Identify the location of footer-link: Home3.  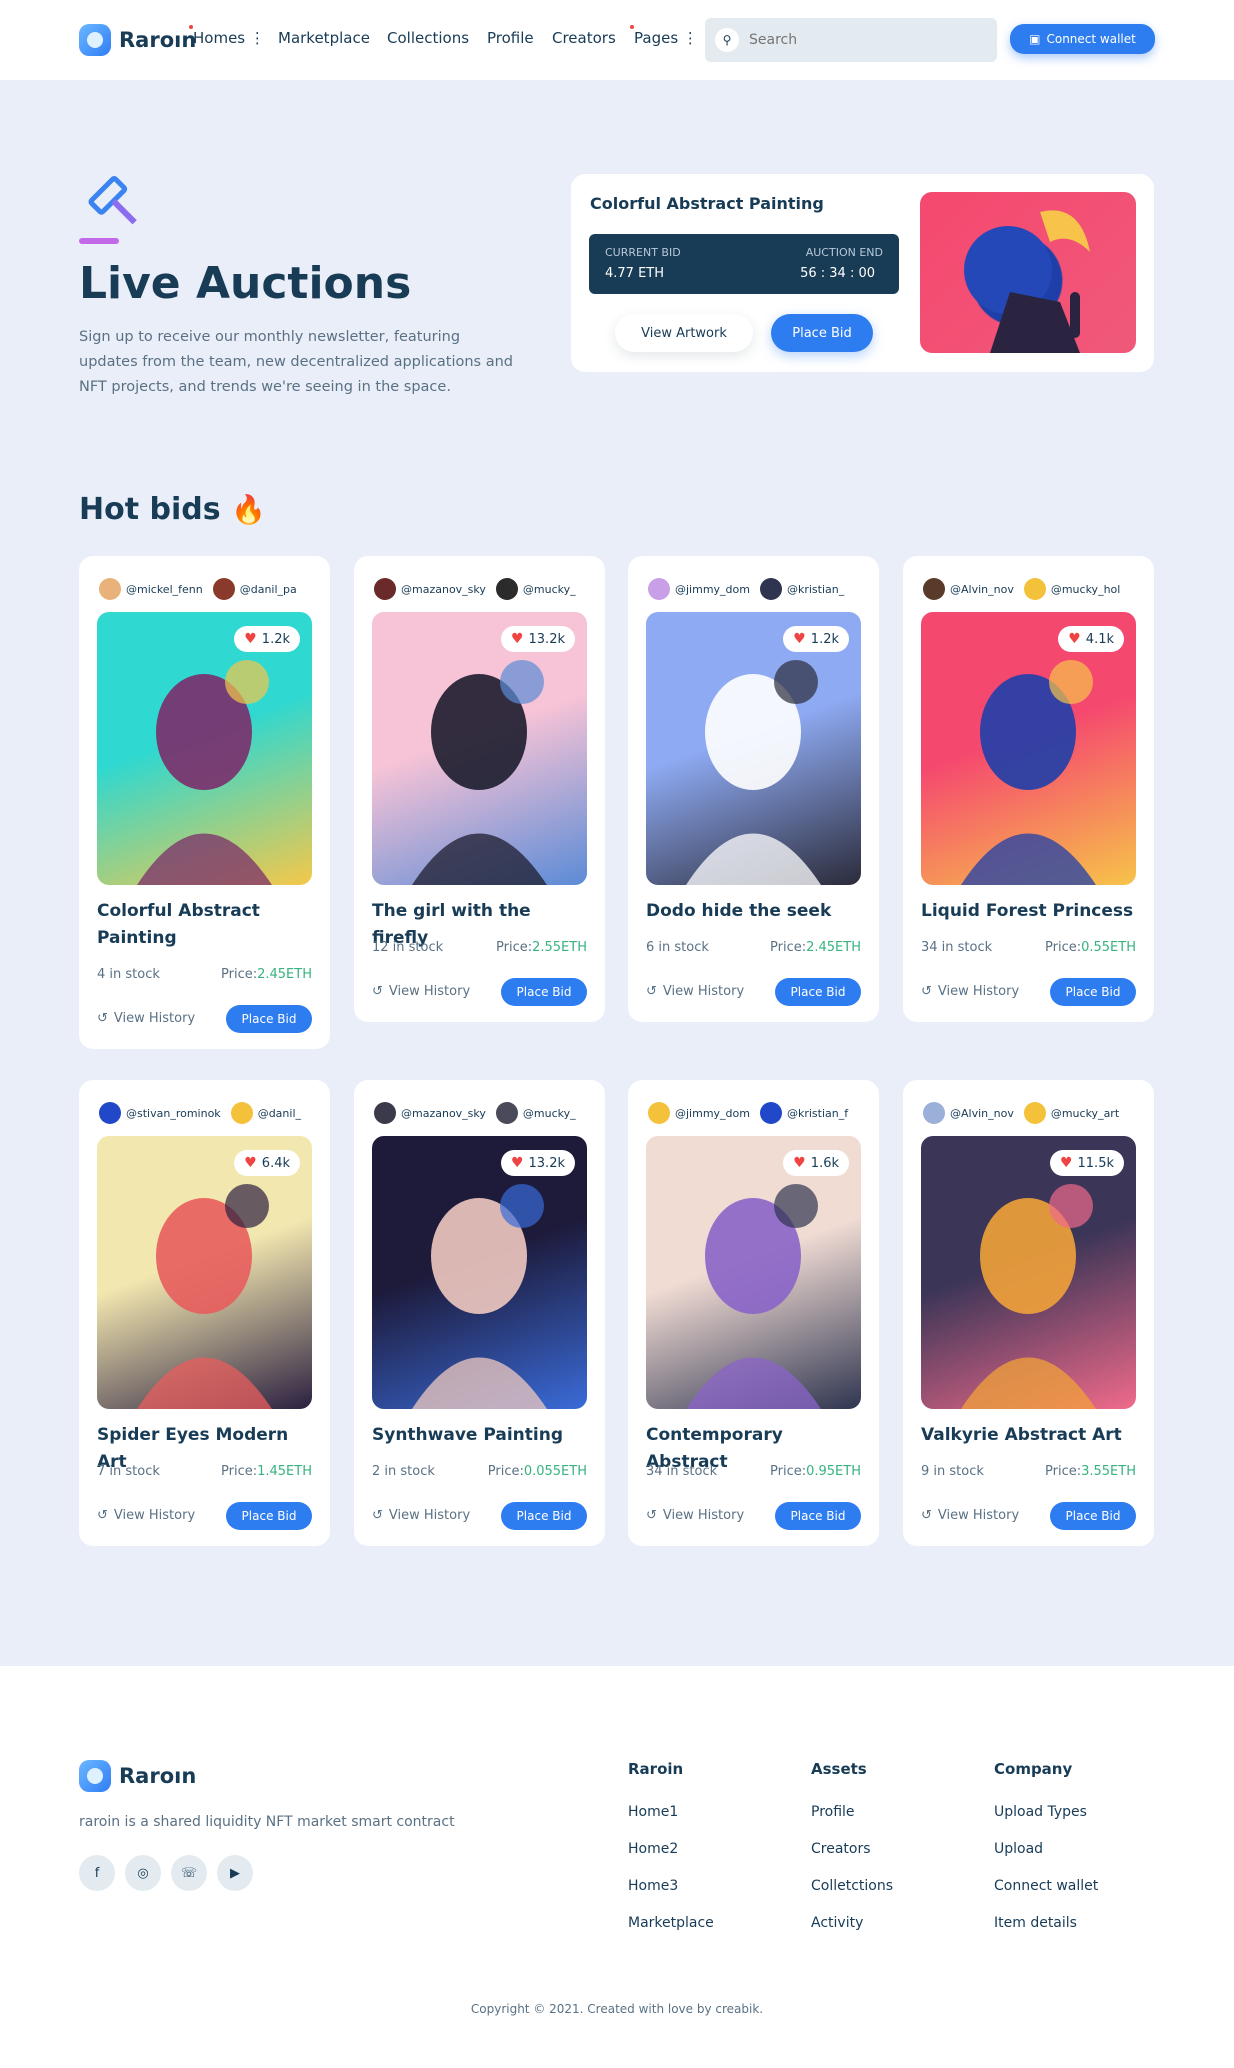
(671, 1886).